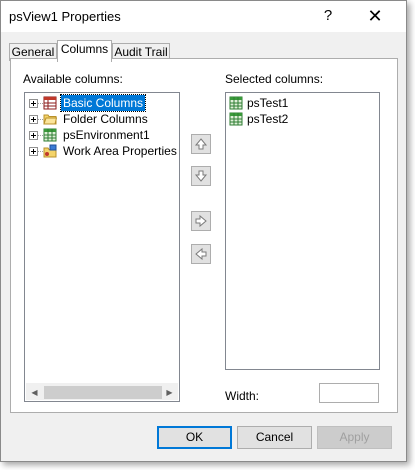 This screenshot has height=470, width=415. Describe the element at coordinates (274, 437) in the screenshot. I see `cancel-button: Cancel` at that location.